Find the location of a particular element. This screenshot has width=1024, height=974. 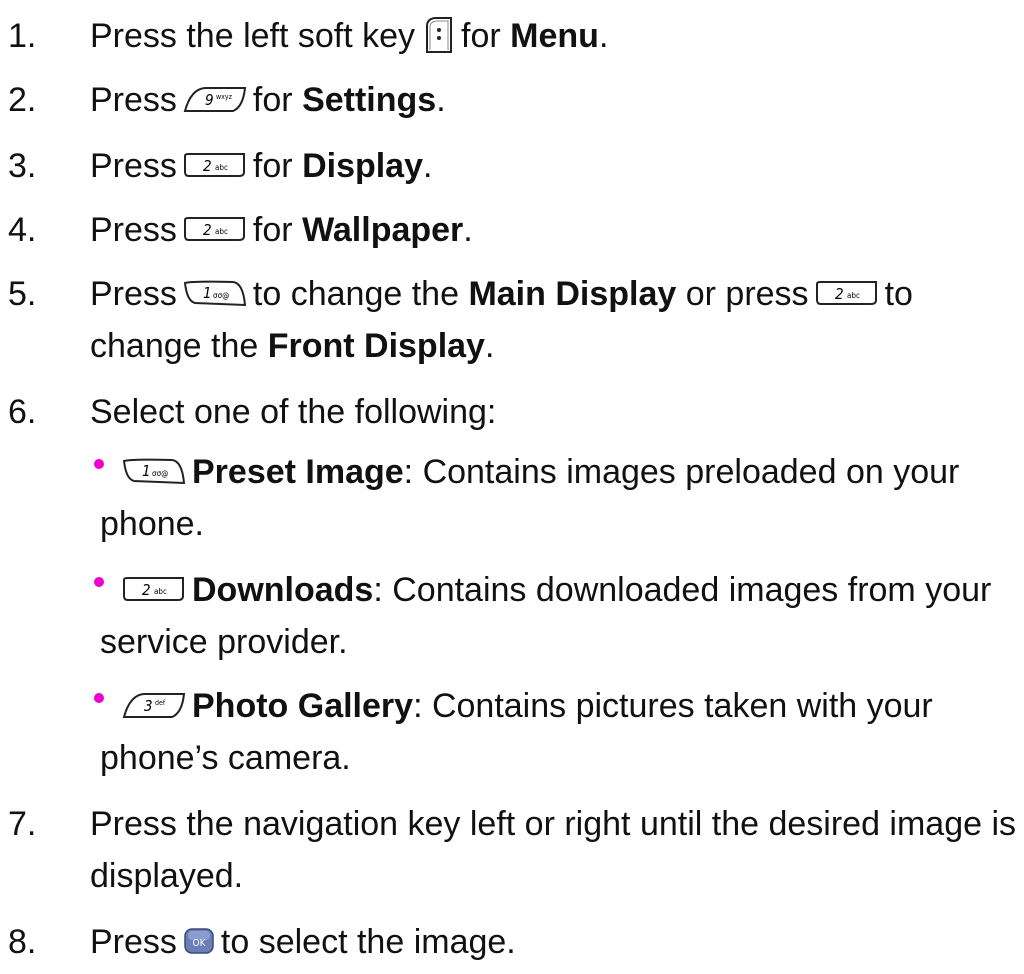

svg-text: 9 is located at coordinates (209, 100).